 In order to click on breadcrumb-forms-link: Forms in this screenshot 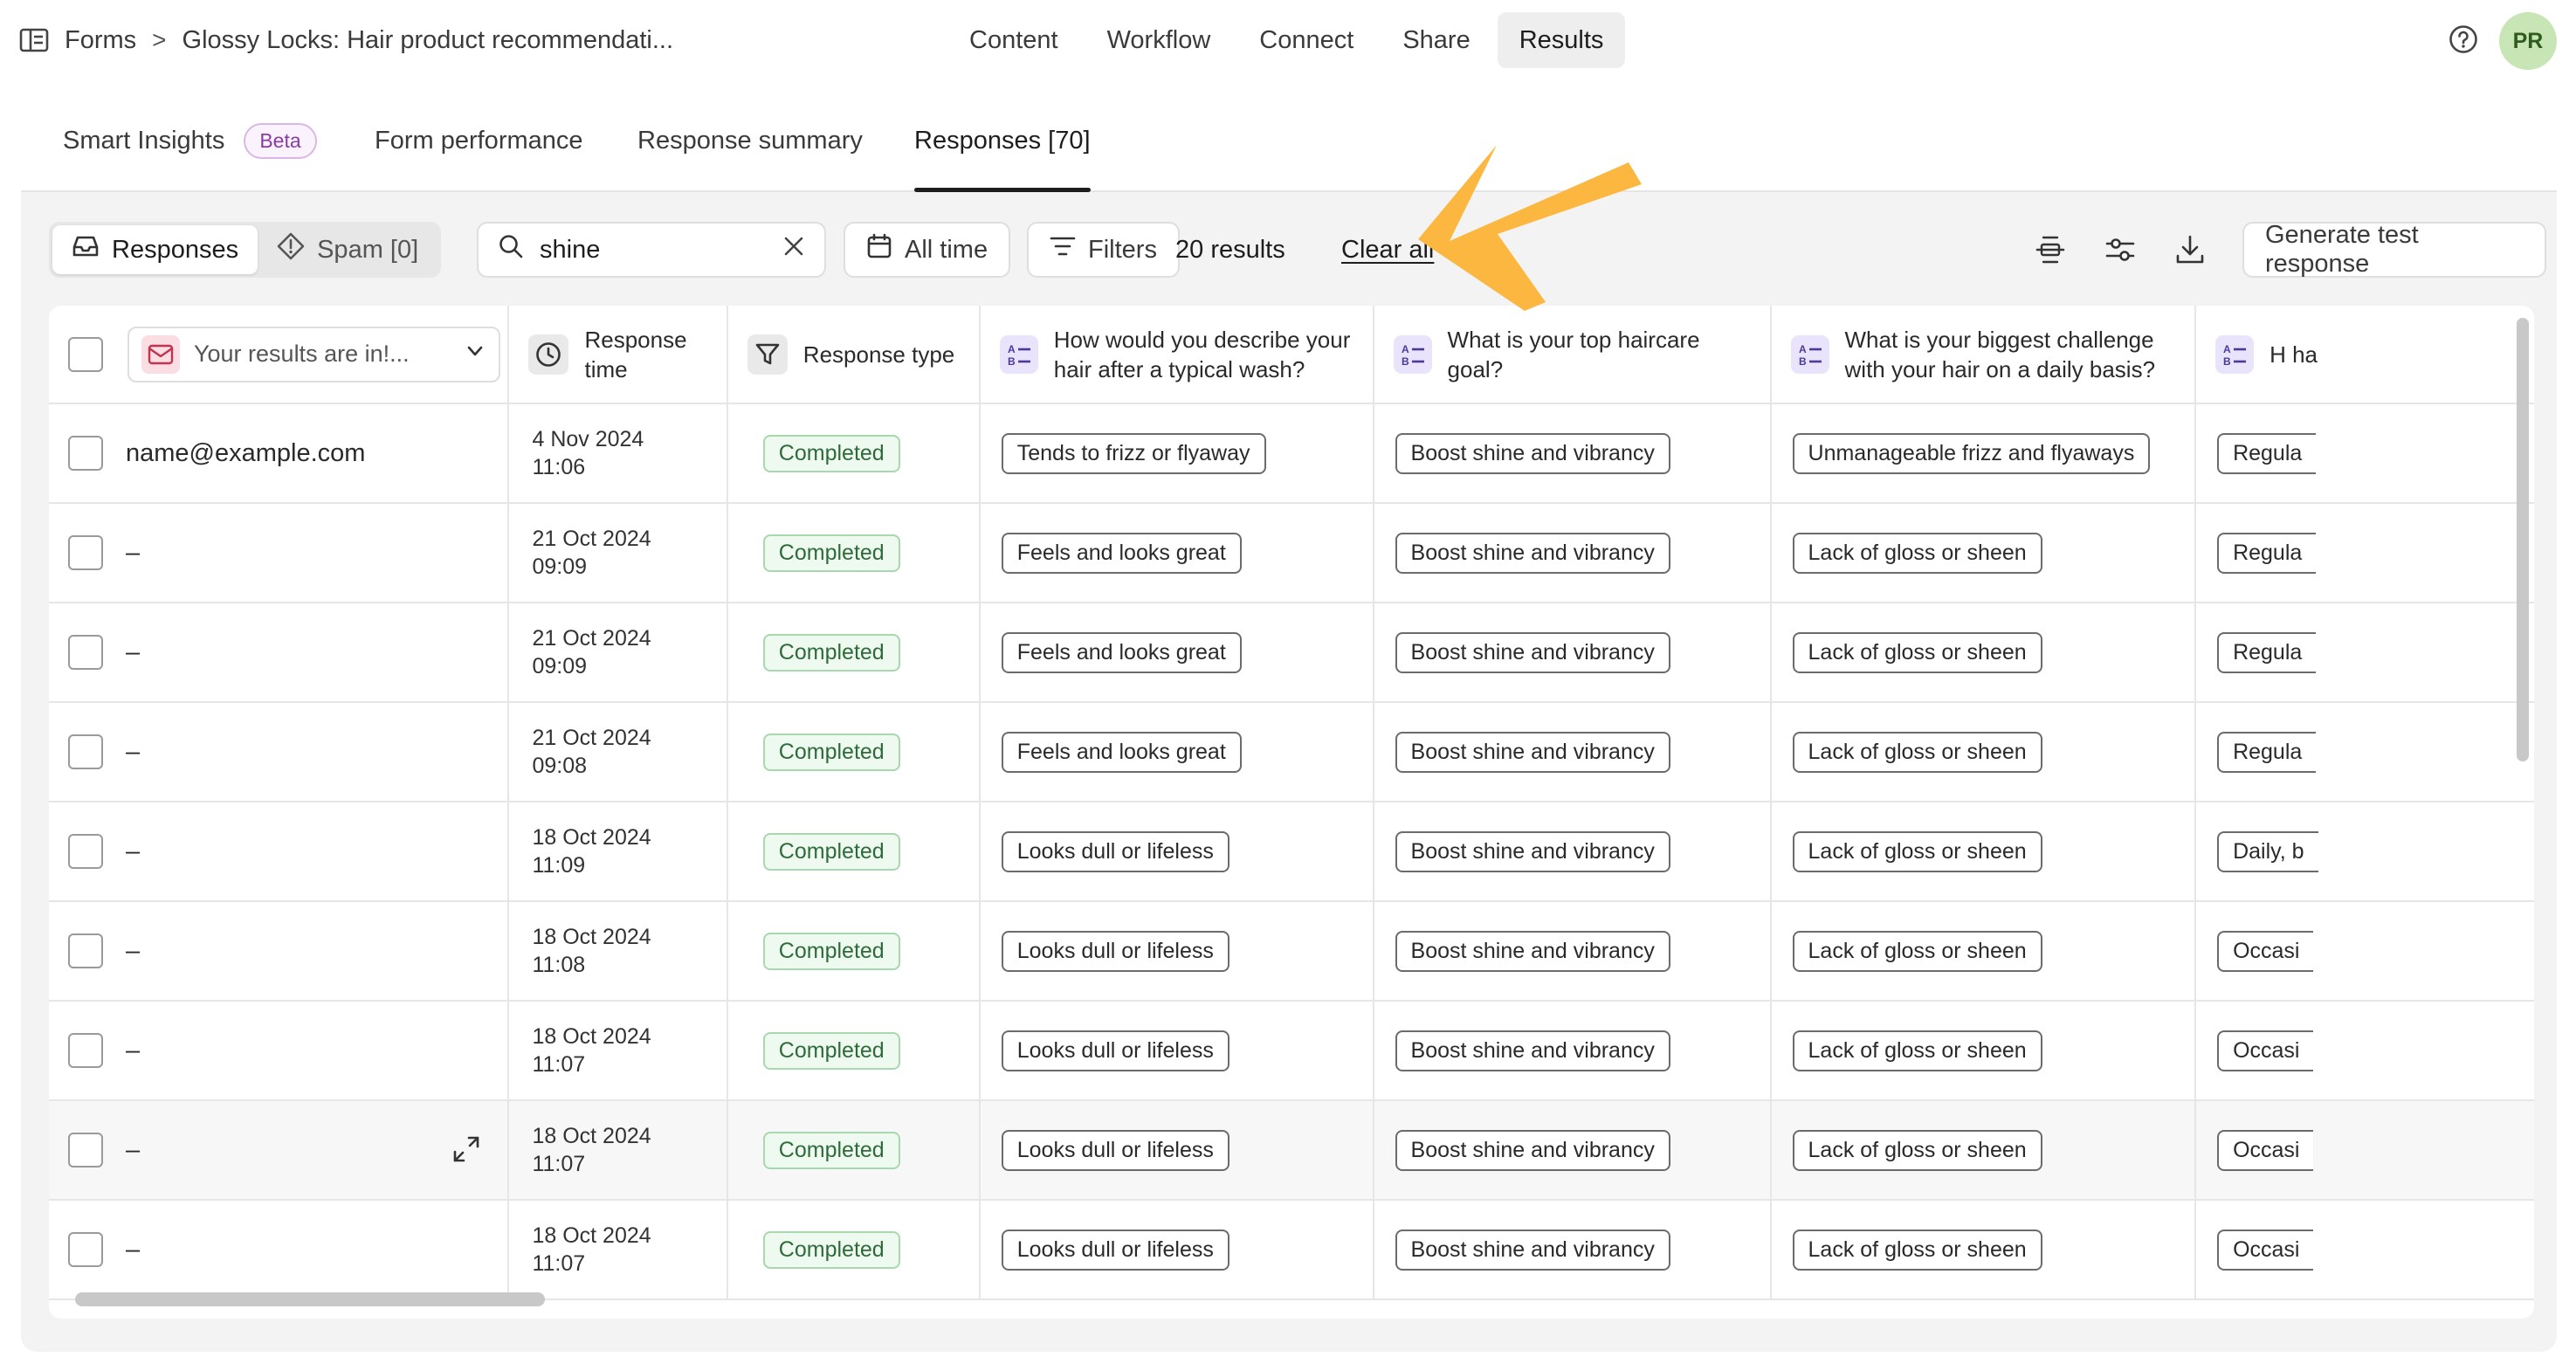, I will do `click(100, 40)`.